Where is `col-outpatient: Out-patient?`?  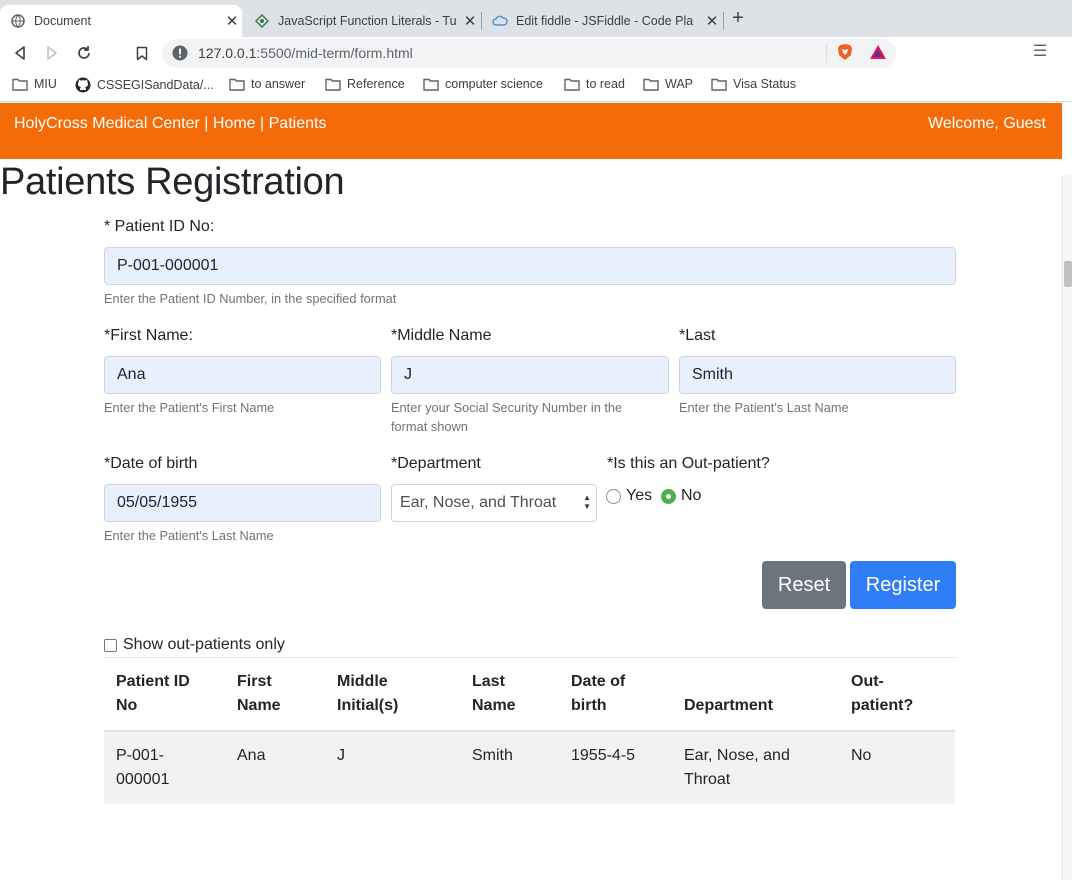 col-outpatient: Out-patient? is located at coordinates (897, 694).